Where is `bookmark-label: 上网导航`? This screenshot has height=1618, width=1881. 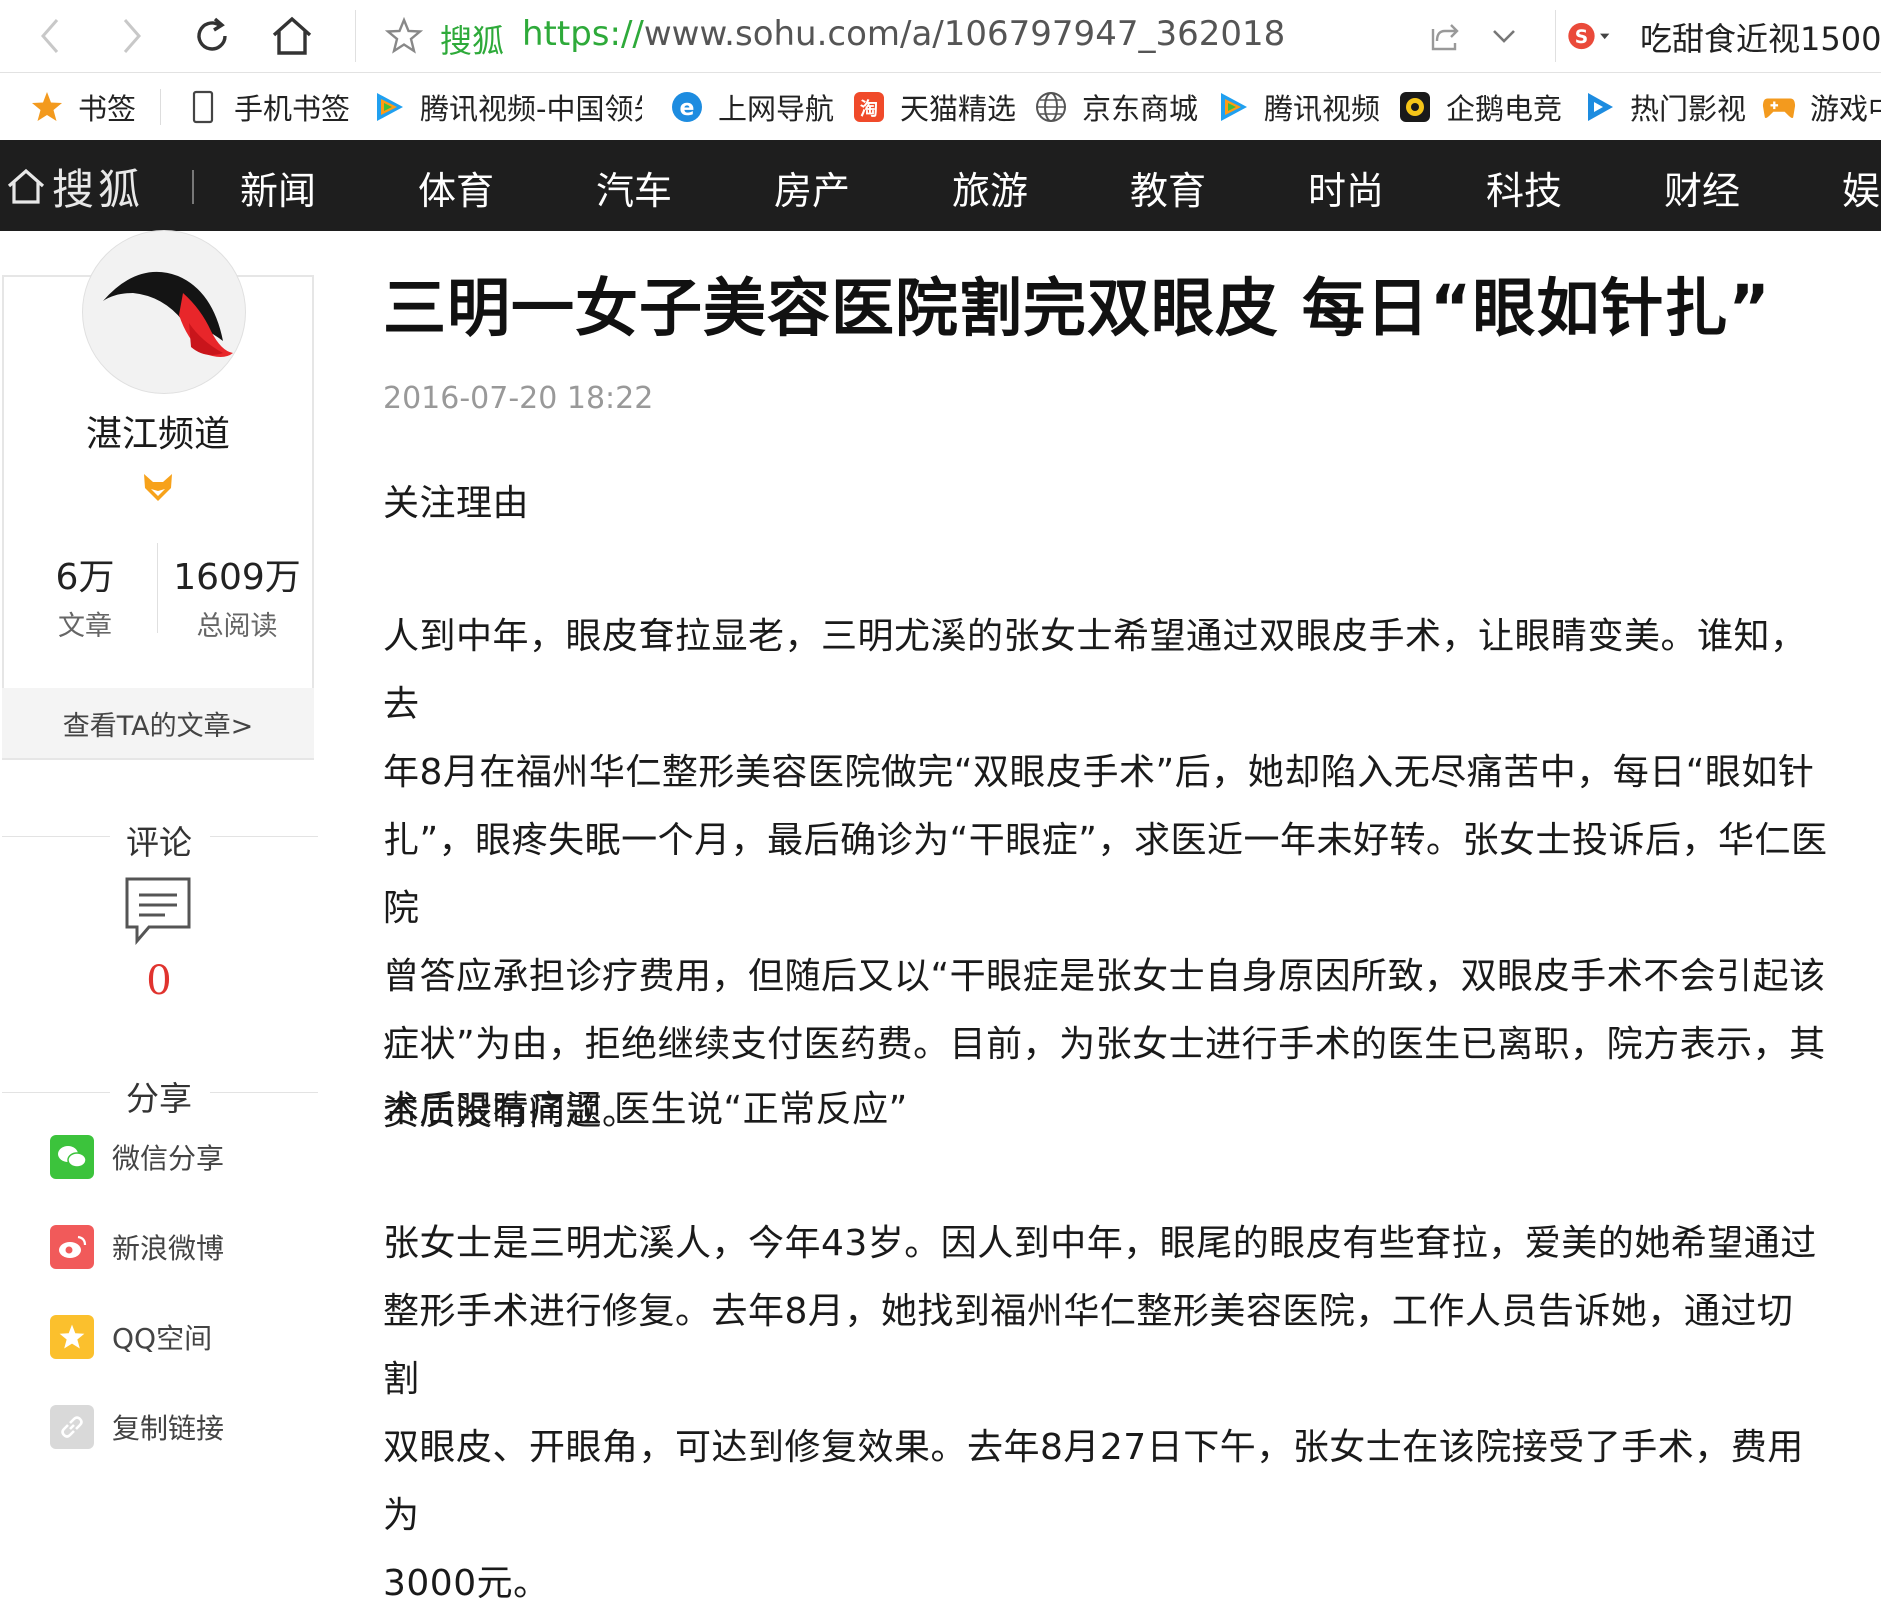
bookmark-label: 上网导航 is located at coordinates (776, 109).